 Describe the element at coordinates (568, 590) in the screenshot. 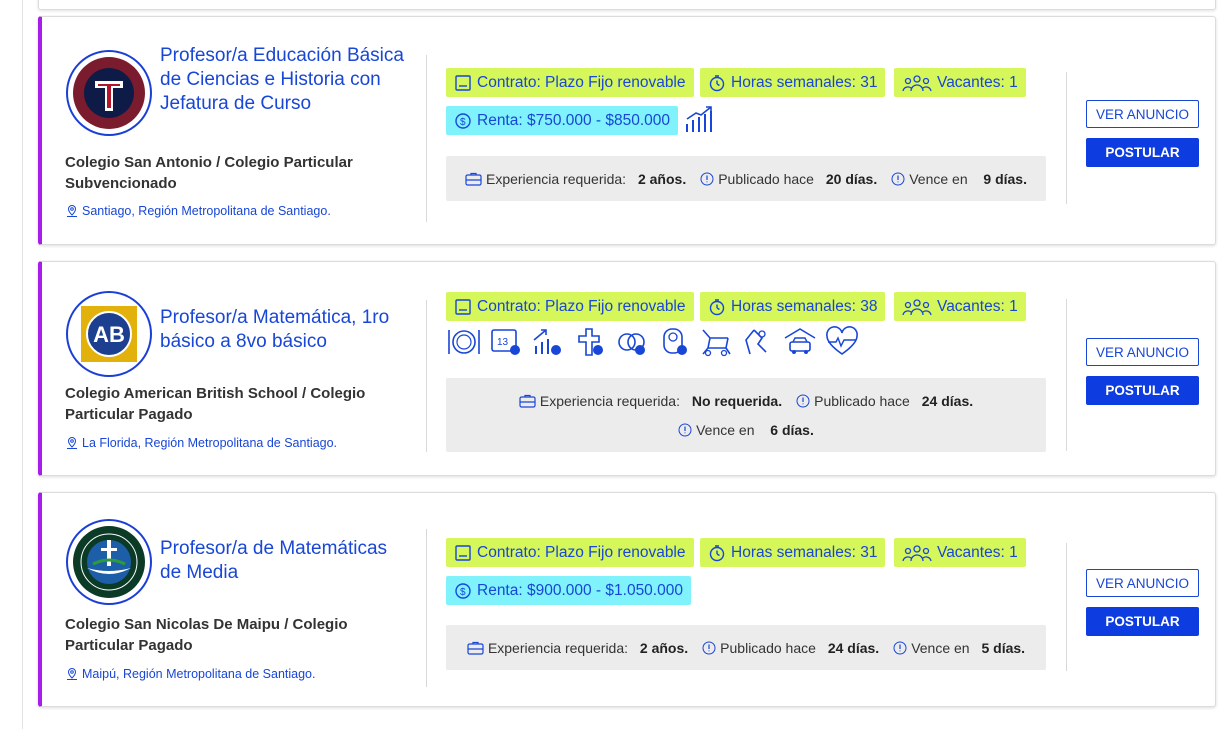

I see `salary-chip: $ Renta: $900.000 - $1.050.000` at that location.